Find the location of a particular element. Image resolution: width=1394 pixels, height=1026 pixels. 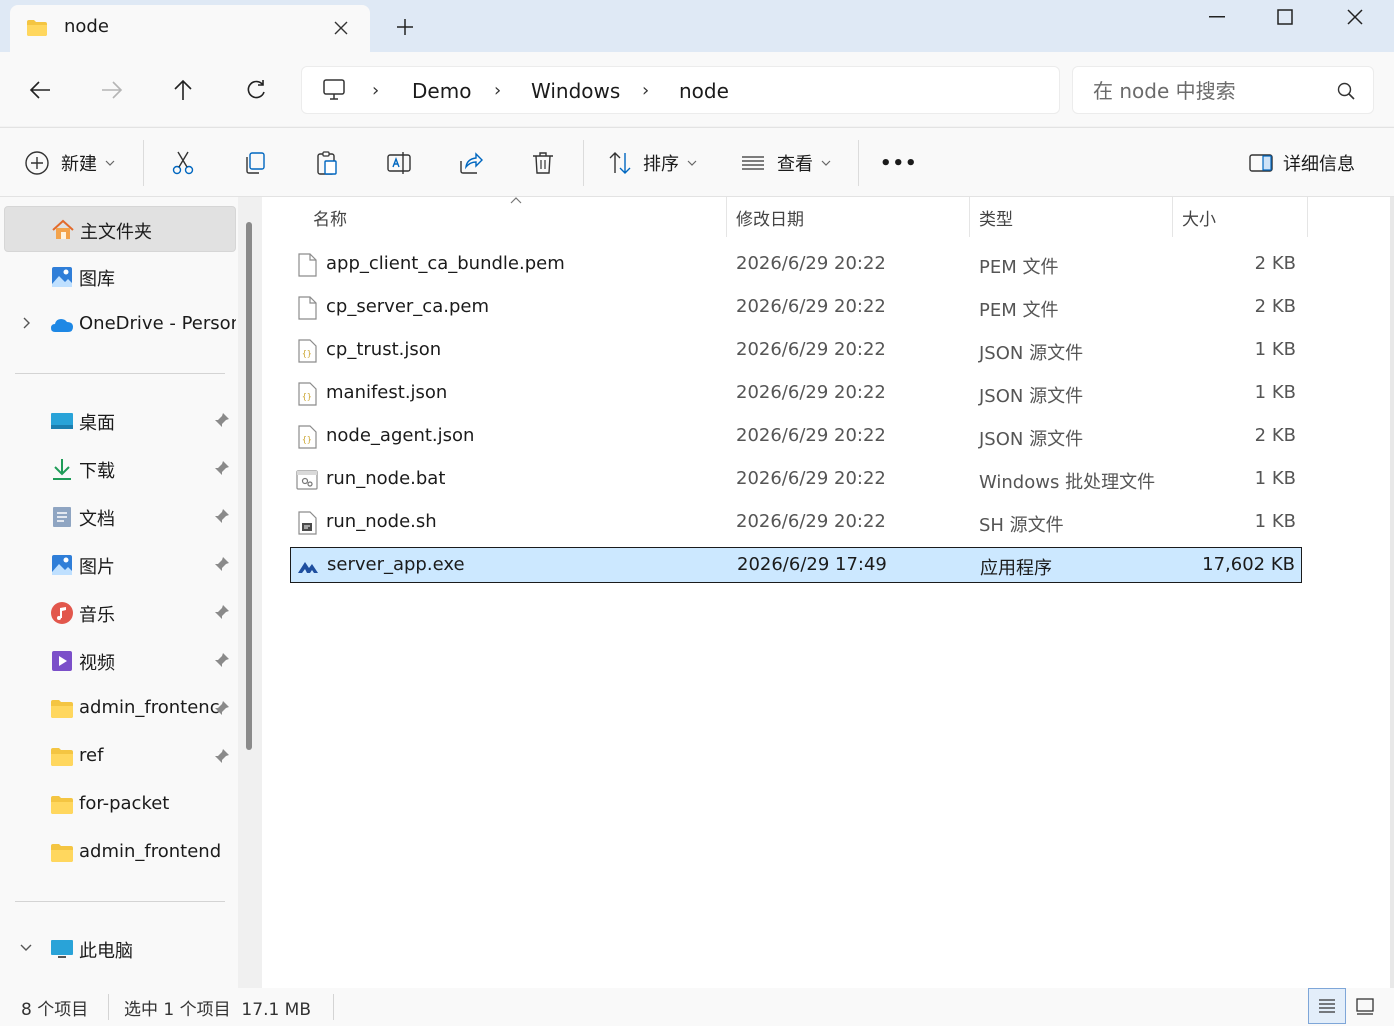

minimize-button is located at coordinates (1217, 17).